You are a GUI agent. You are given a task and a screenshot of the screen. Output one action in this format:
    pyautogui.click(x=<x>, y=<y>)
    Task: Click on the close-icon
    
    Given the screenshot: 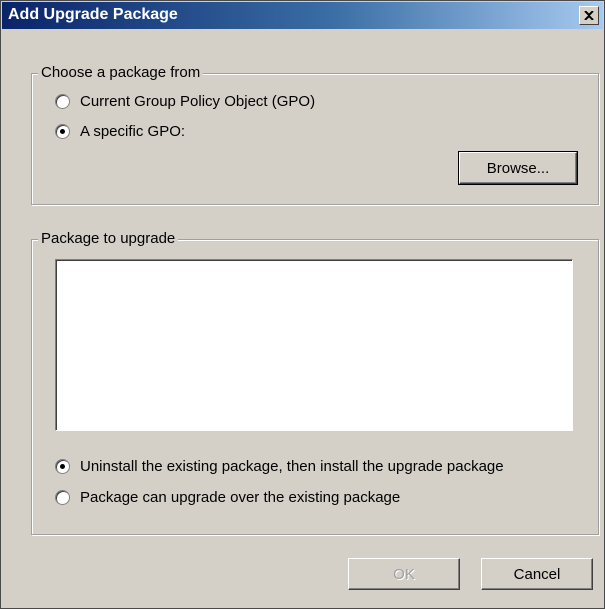 What is the action you would take?
    pyautogui.click(x=589, y=15)
    